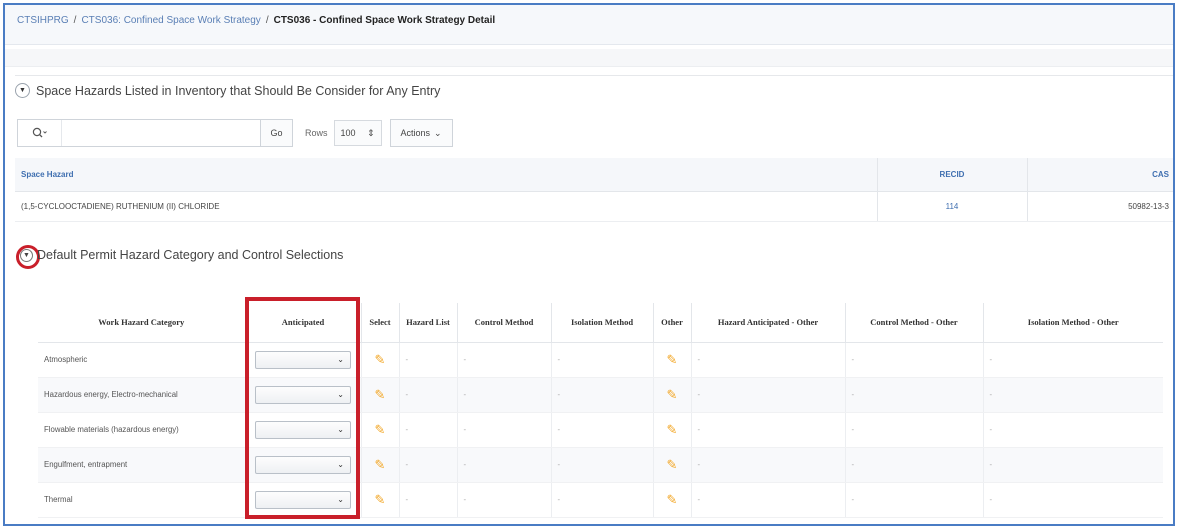  Describe the element at coordinates (43, 20) in the screenshot. I see `breadcrumb-item-home: CTSIHPRG` at that location.